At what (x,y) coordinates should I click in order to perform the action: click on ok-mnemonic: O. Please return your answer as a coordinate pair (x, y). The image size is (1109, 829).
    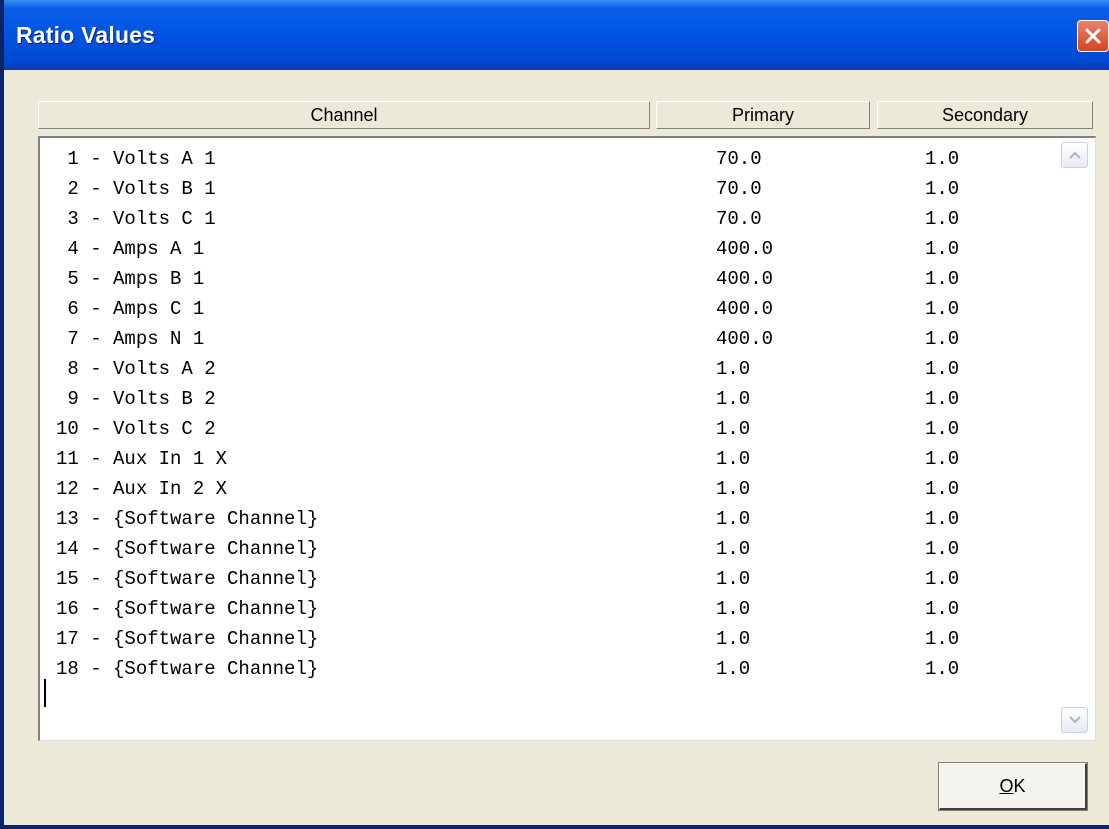
    Looking at the image, I should click on (1006, 786).